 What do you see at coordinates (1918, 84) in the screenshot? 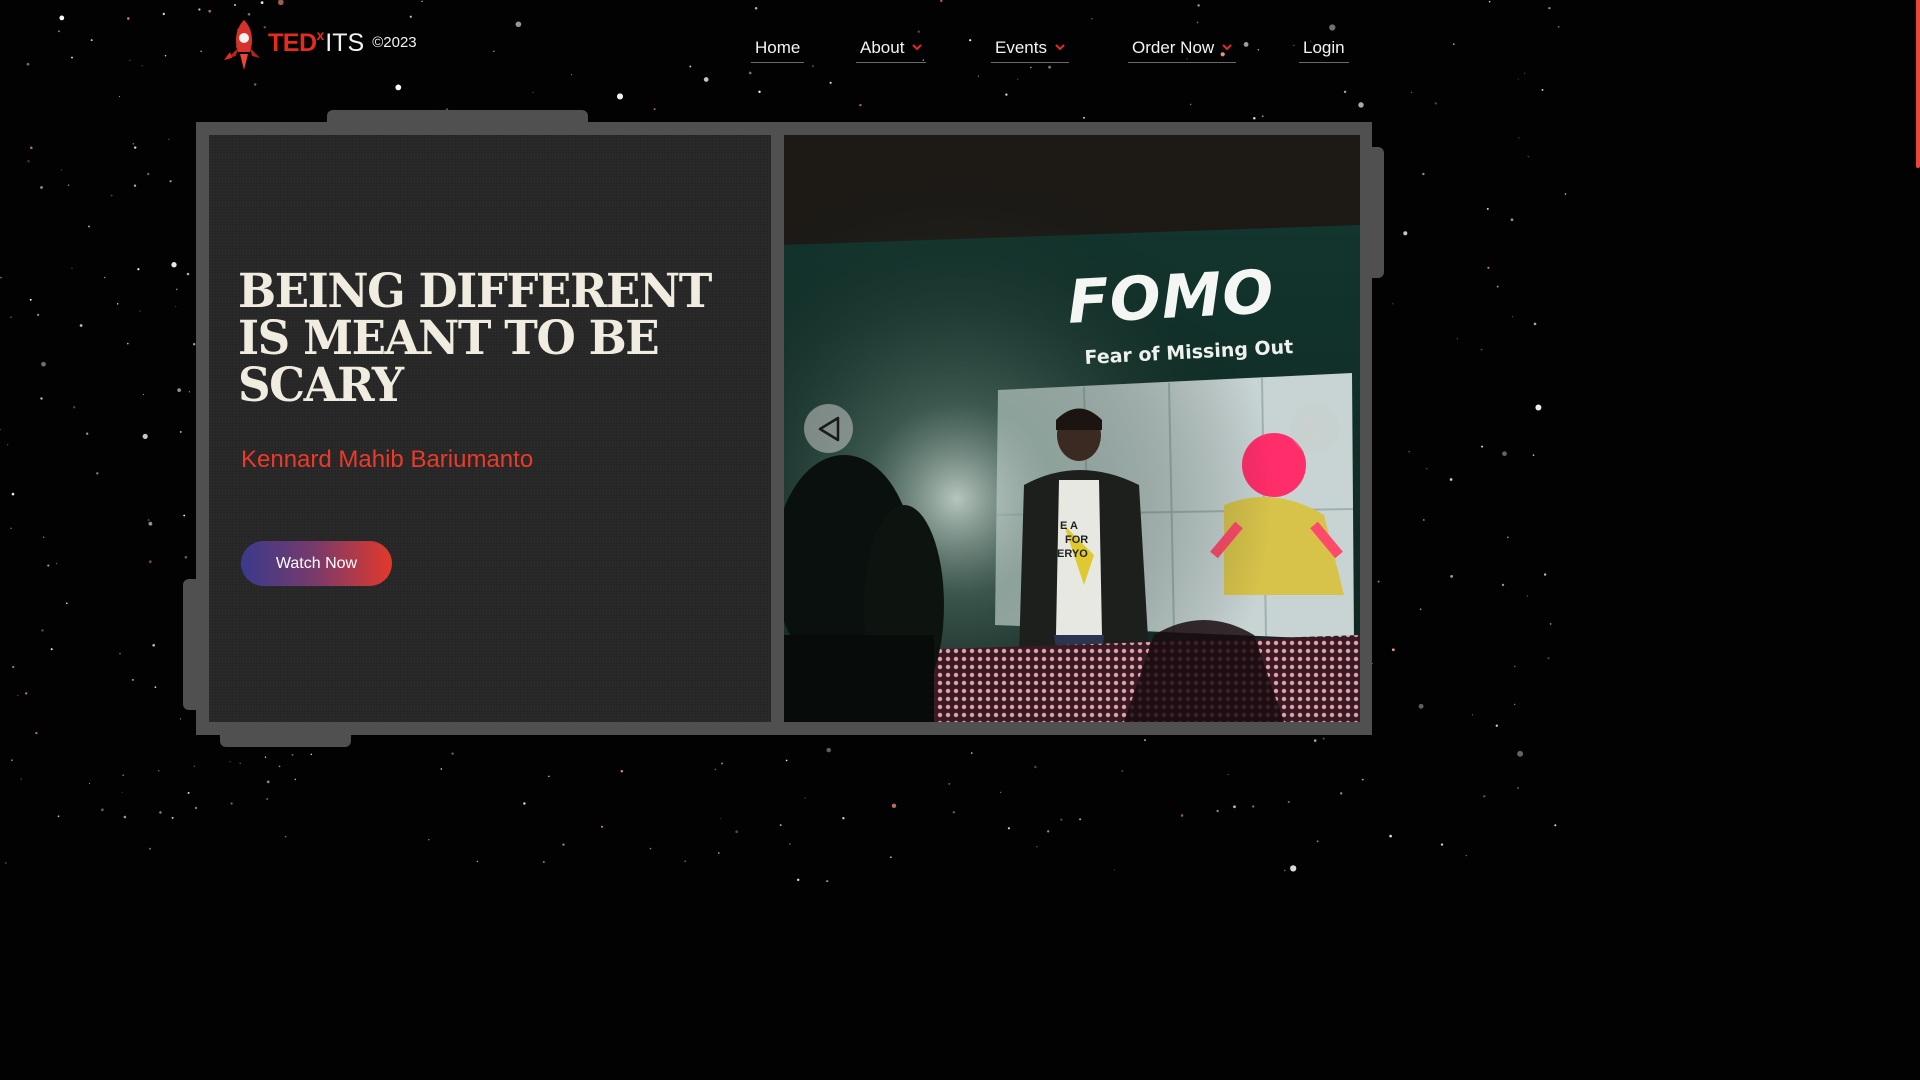
I see `scrollbar-thumb` at bounding box center [1918, 84].